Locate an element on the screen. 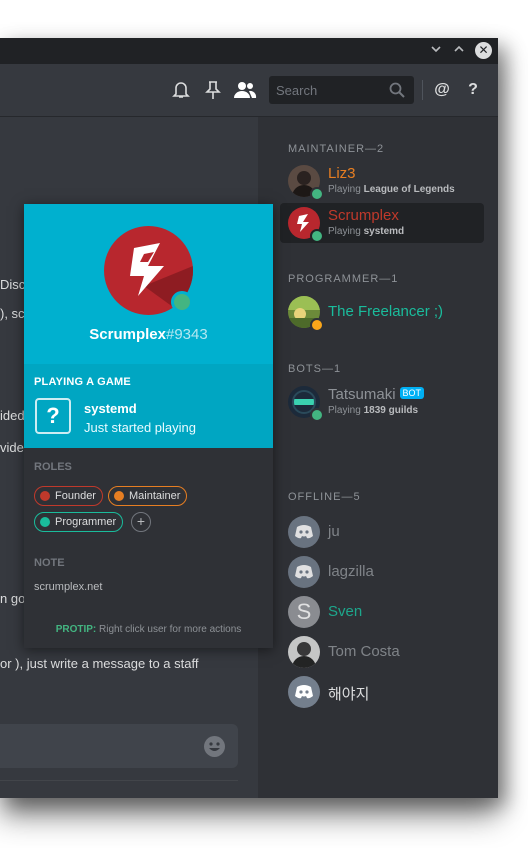  pin-icon is located at coordinates (213, 90).